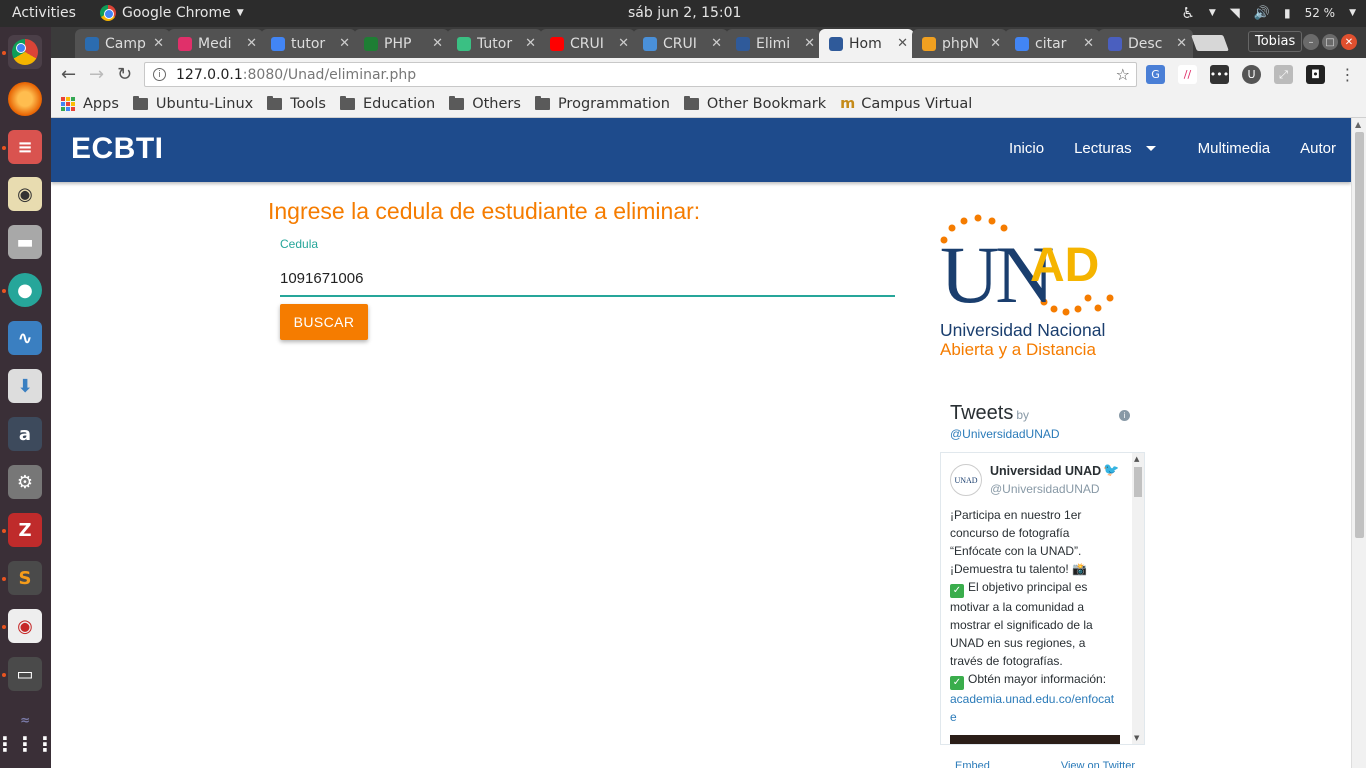  What do you see at coordinates (701, 150) in the screenshot?
I see `site-navbar: ECBTI Inicio Lecturas Multimedia Autor` at bounding box center [701, 150].